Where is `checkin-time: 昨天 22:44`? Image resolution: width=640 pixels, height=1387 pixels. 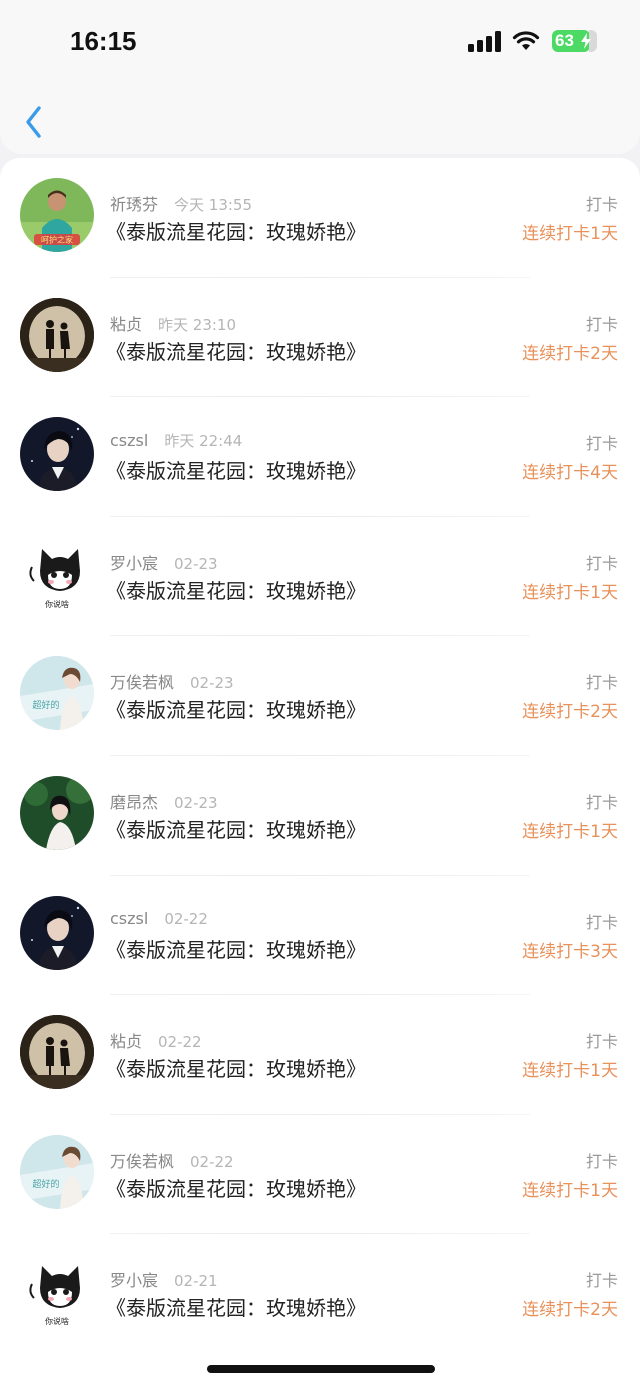
checkin-time: 昨天 22:44 is located at coordinates (203, 441).